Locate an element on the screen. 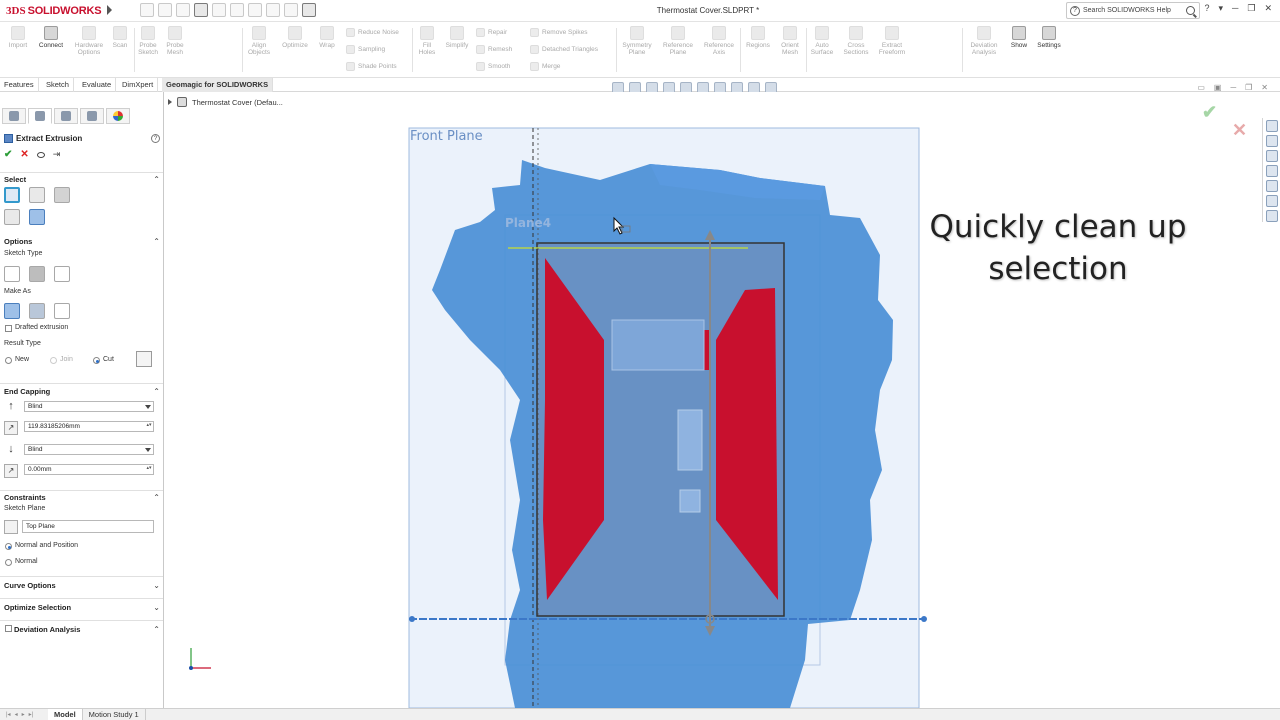 This screenshot has width=1280, height=720. make-as-edit-icon is located at coordinates (62, 311).